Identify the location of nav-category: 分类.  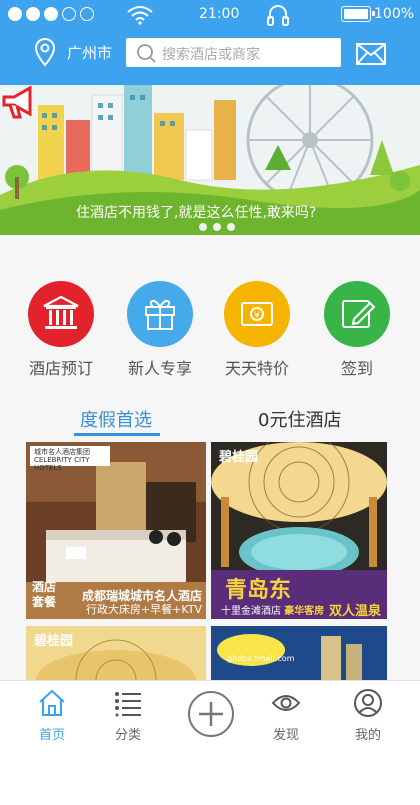
(128, 716).